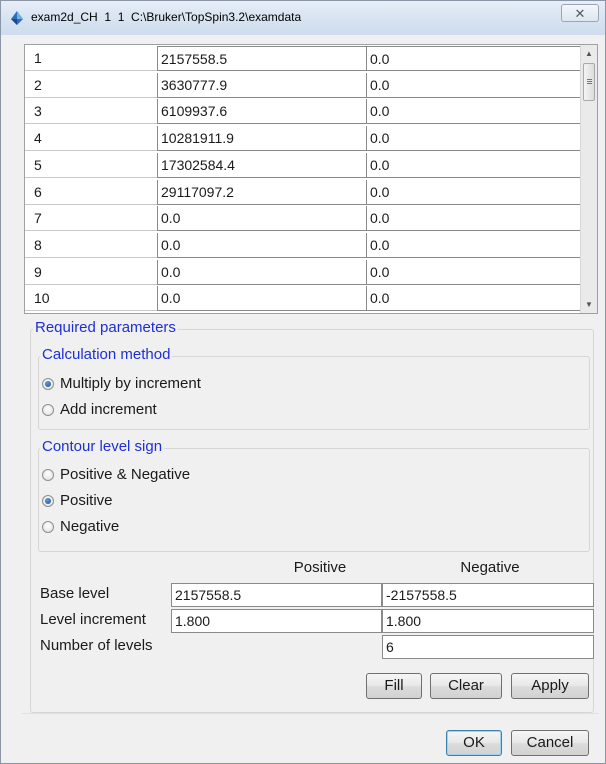  I want to click on scroll-thumb, so click(589, 82).